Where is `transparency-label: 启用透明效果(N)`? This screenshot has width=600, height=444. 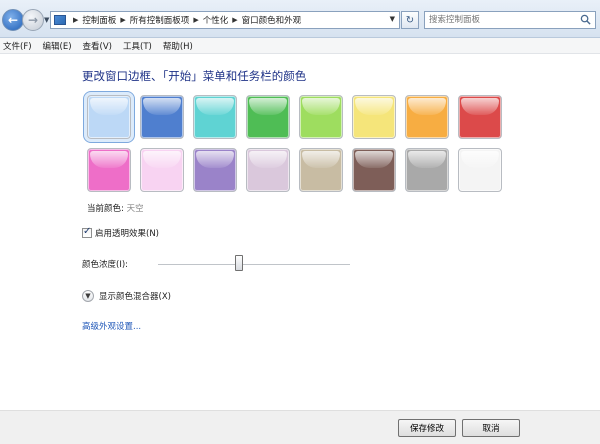
transparency-label: 启用透明效果(N) is located at coordinates (127, 233).